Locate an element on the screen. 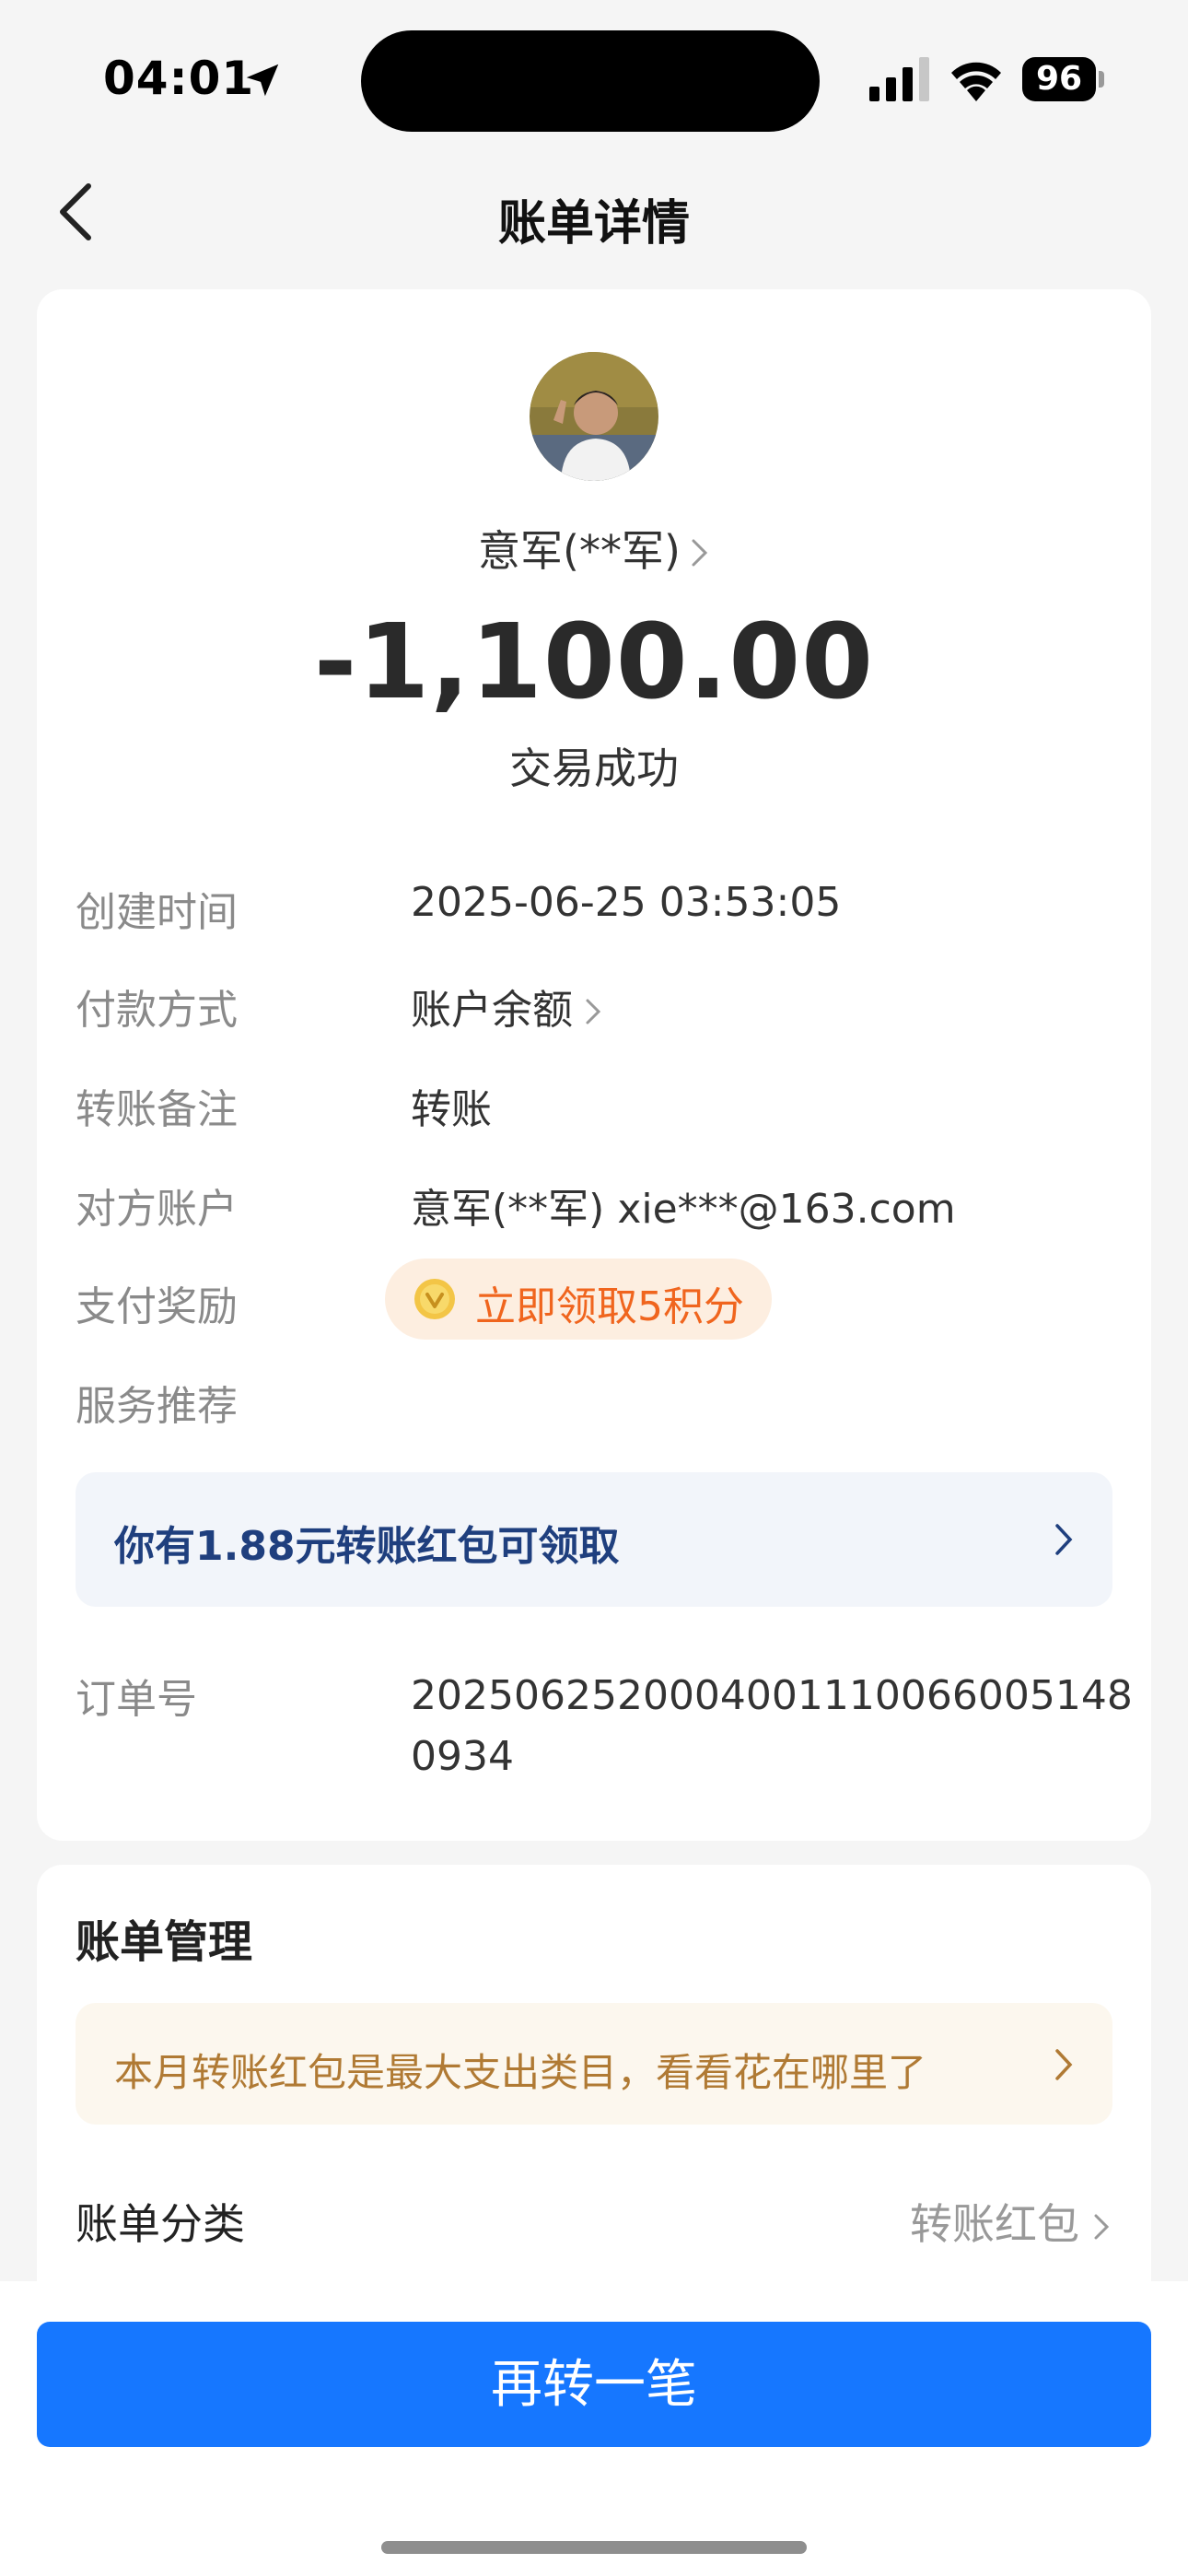 Image resolution: width=1188 pixels, height=2576 pixels. battery-level: 96 is located at coordinates (1059, 79).